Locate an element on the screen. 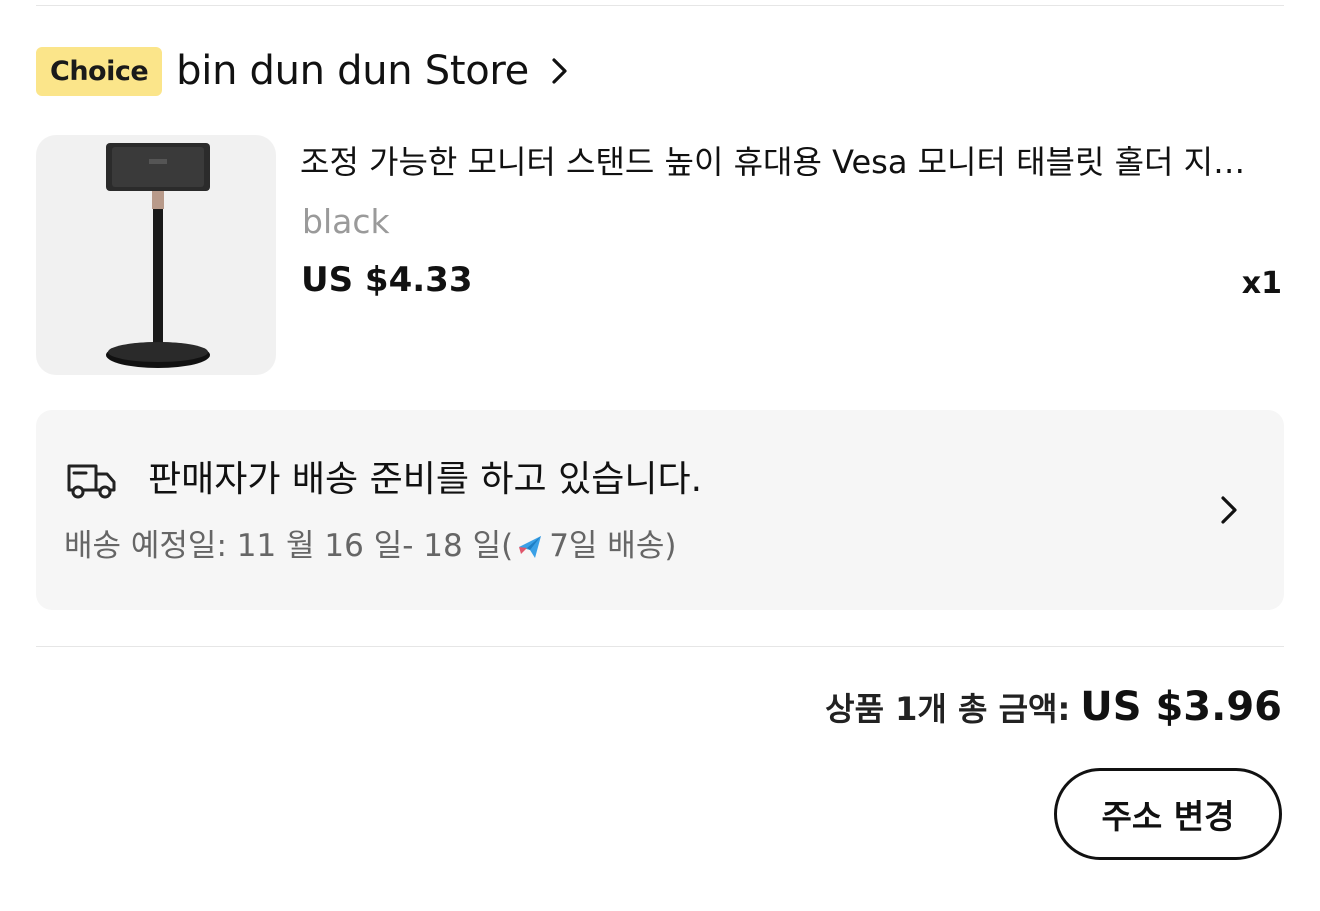 The image size is (1320, 911). total-amount: US $3.96 is located at coordinates (1181, 707).